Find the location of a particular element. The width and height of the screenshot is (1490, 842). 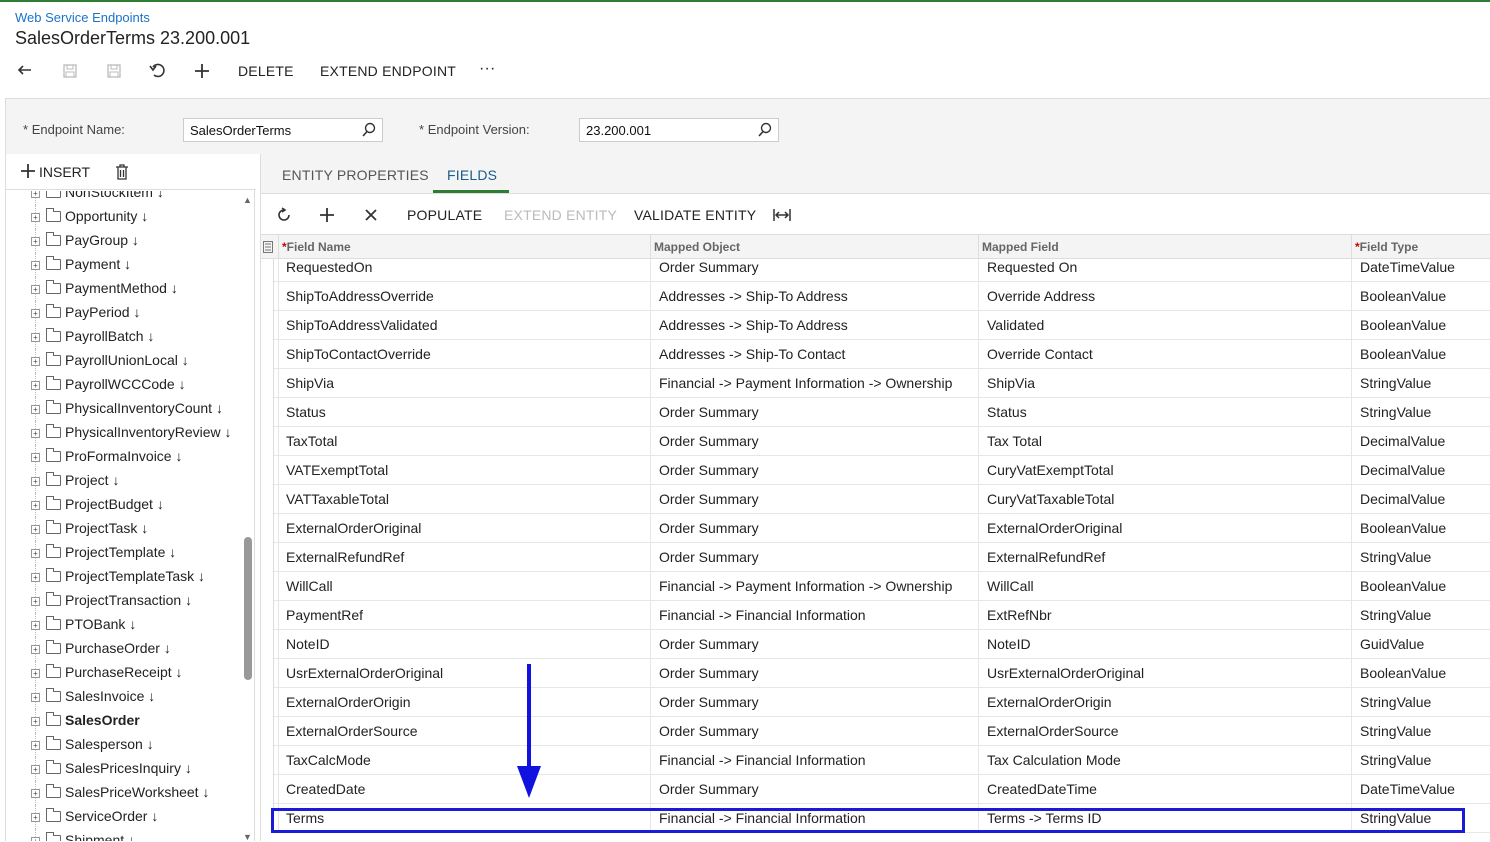

endpoint-version-field: 23.200.001 is located at coordinates (679, 130).